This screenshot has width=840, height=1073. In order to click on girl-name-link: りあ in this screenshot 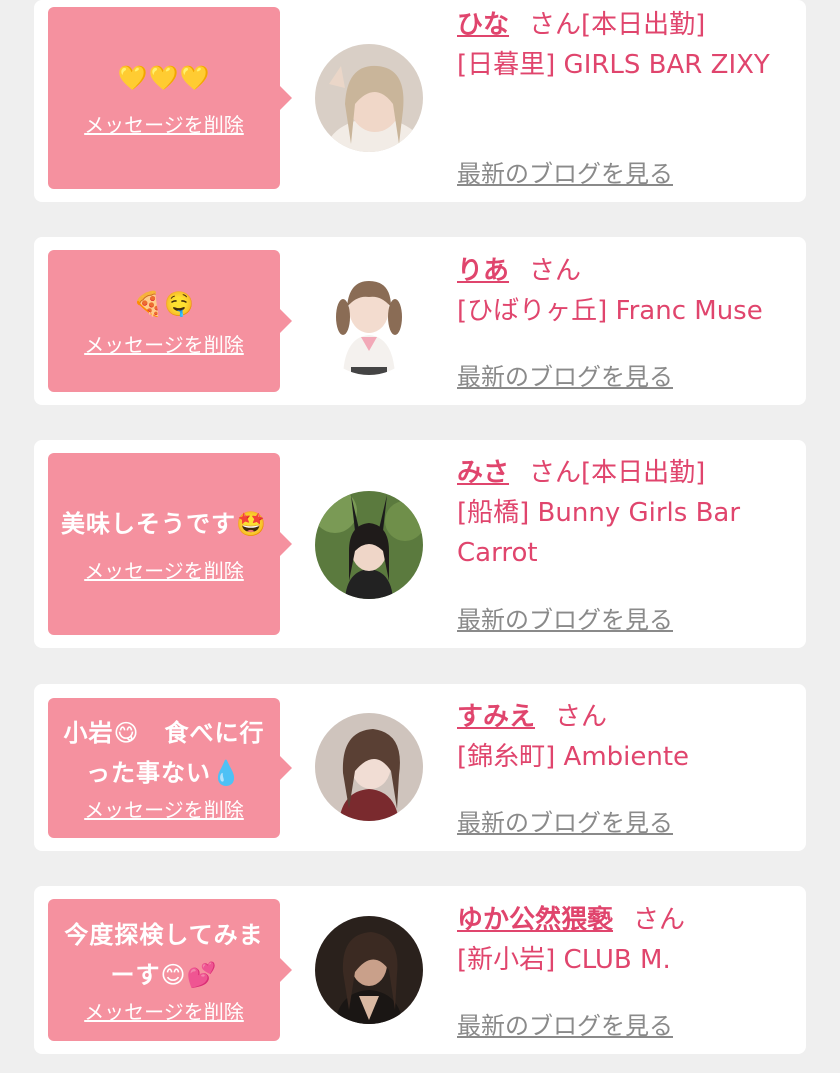, I will do `click(483, 271)`.